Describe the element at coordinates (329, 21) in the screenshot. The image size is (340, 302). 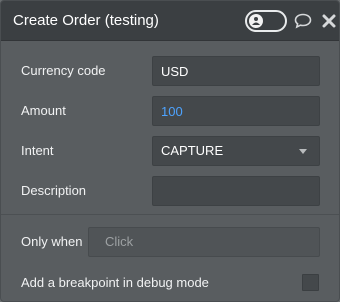
I see `close-icon` at that location.